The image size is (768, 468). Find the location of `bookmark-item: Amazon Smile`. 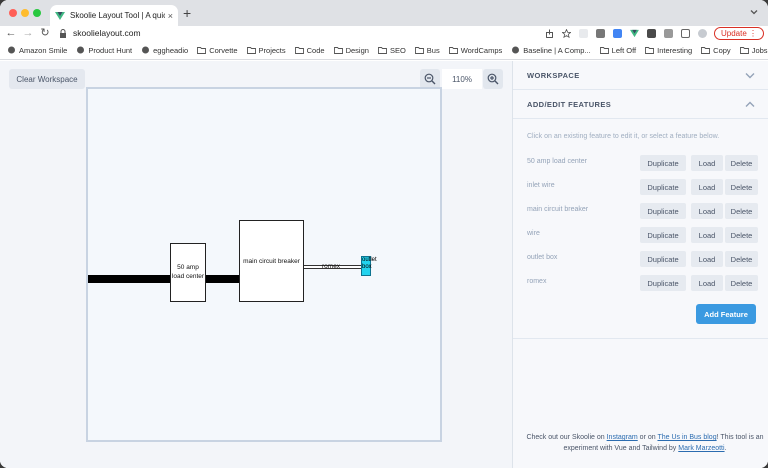

bookmark-item: Amazon Smile is located at coordinates (37, 50).